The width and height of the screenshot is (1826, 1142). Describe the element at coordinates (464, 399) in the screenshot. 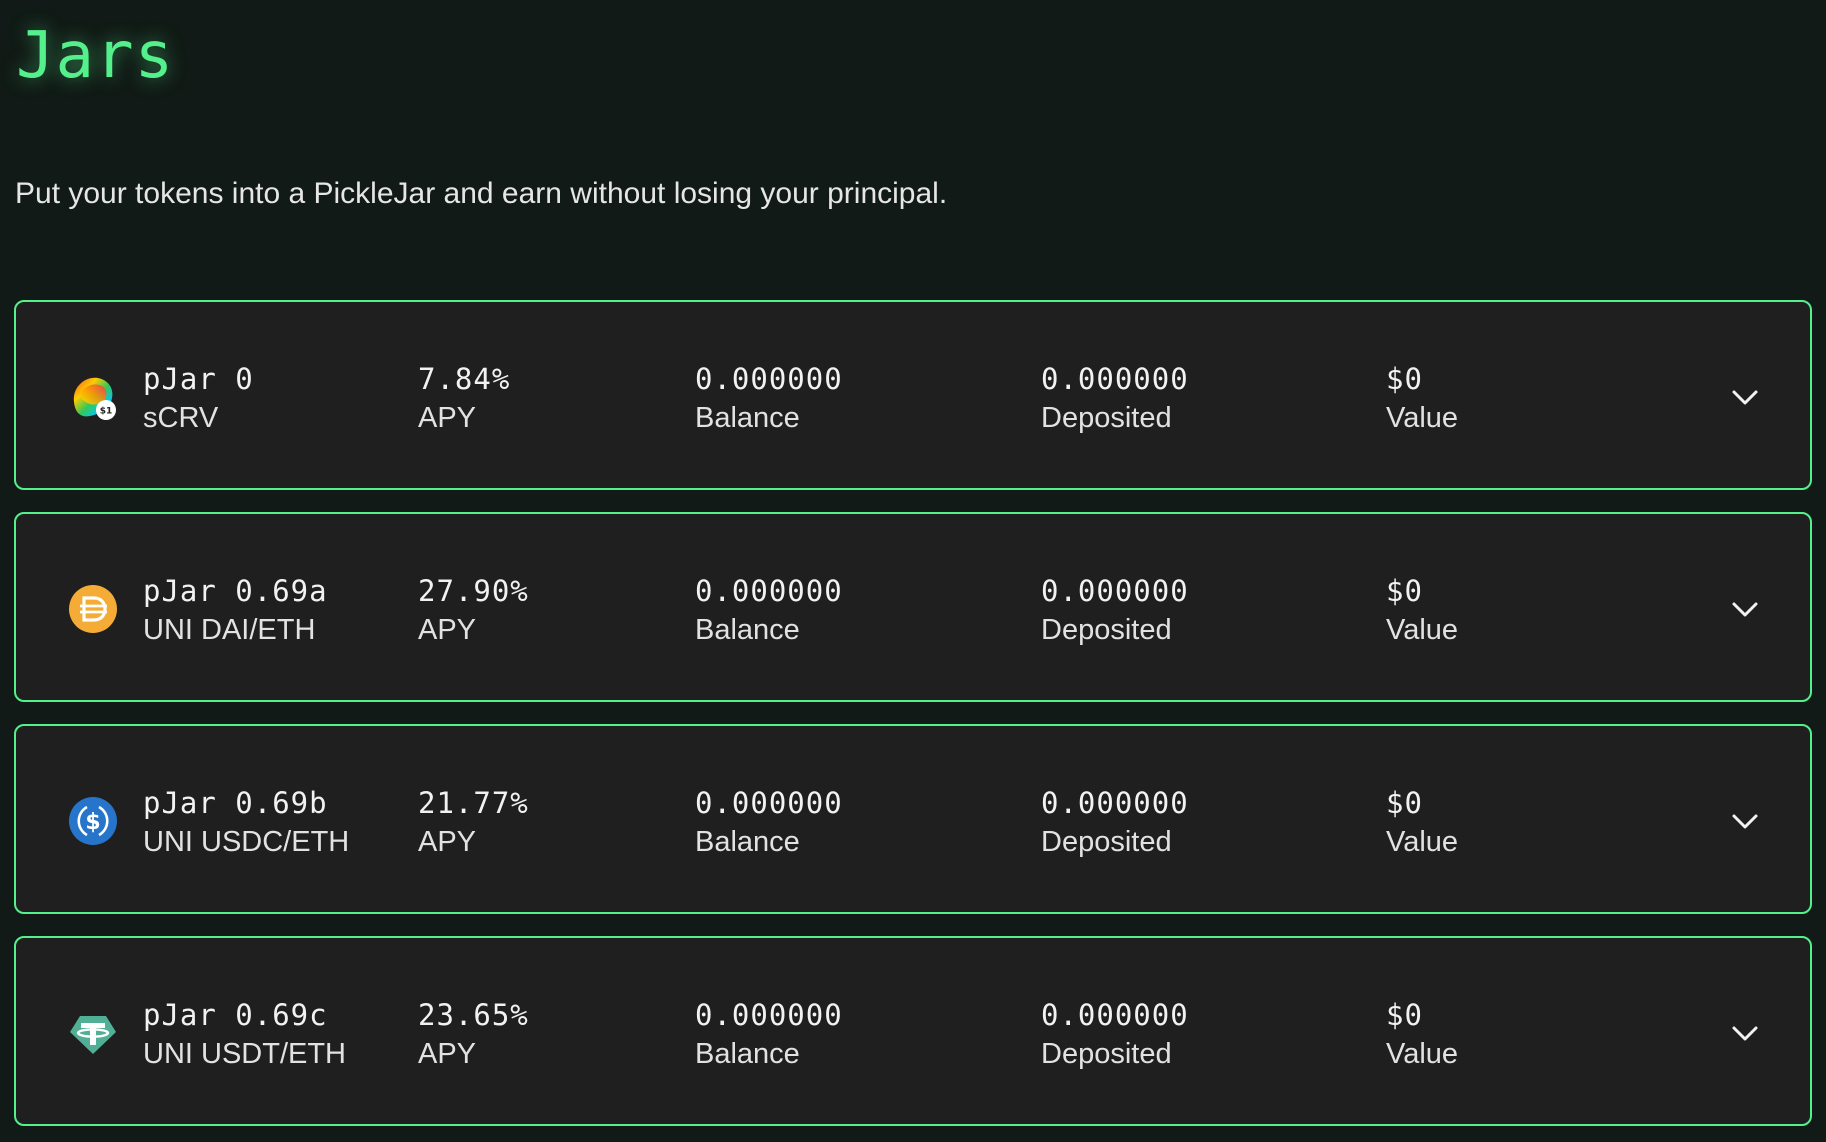

I see `apy-block: 7.84% APY` at that location.